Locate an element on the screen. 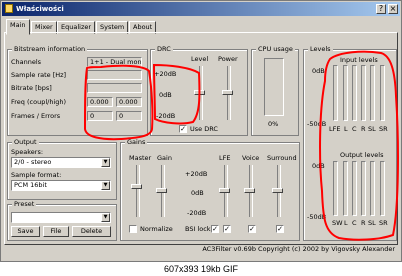 This screenshot has width=402, height=276. freq-coupling-field: 0.000 is located at coordinates (100, 102).